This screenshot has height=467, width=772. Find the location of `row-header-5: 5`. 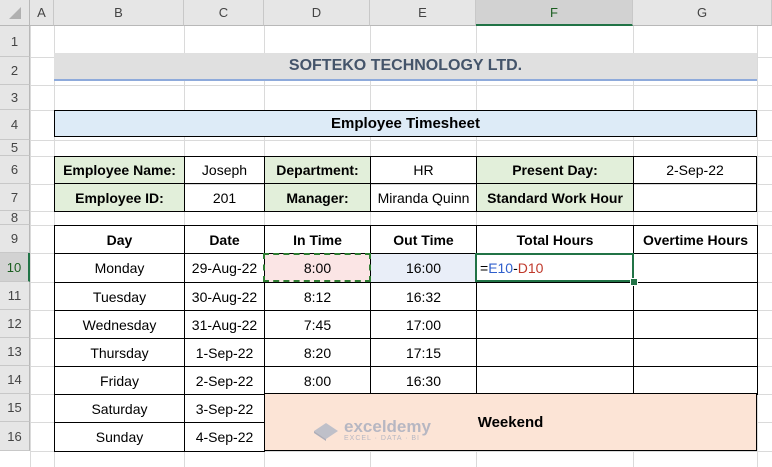

row-header-5: 5 is located at coordinates (15, 148).